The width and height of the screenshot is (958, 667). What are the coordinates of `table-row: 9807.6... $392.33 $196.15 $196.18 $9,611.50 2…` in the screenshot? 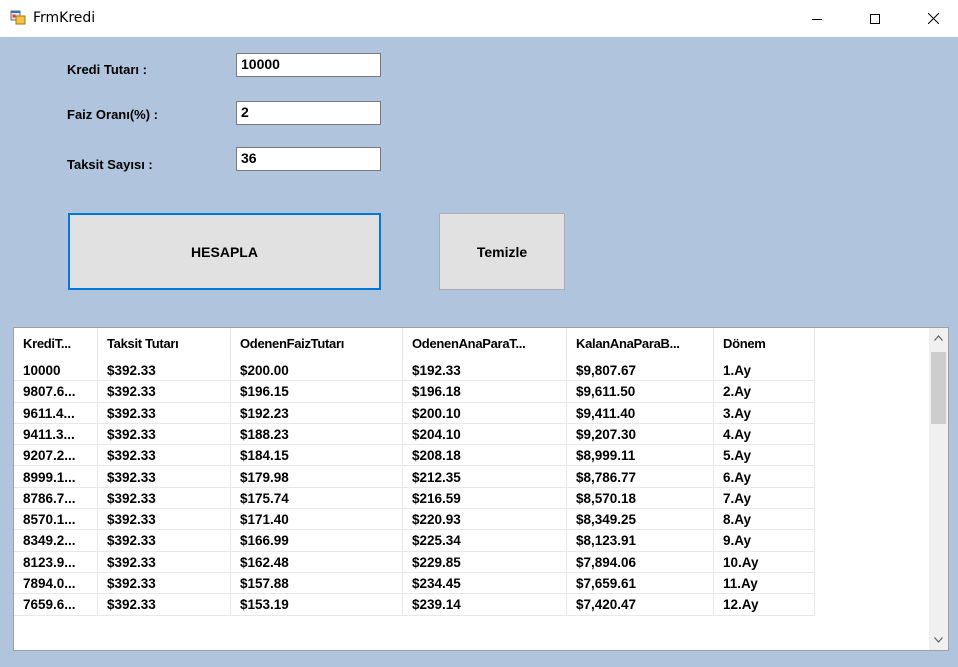 It's located at (414, 392).